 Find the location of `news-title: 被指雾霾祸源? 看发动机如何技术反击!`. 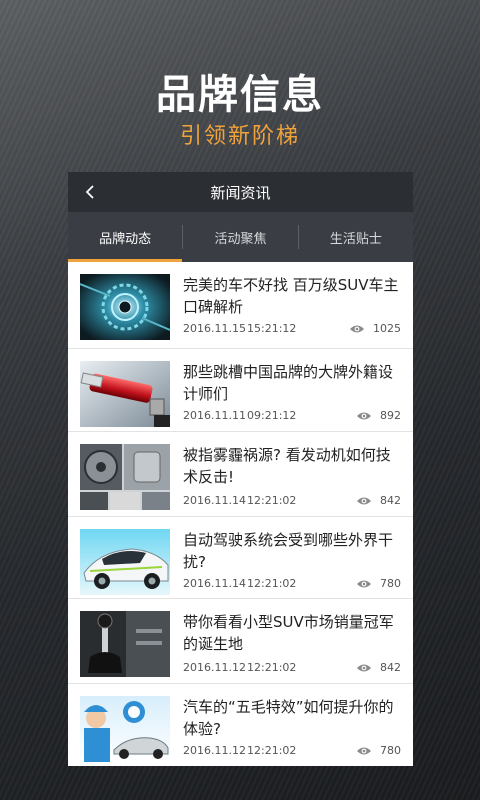

news-title: 被指雾霾祸源? 看发动机如何技术反击! is located at coordinates (287, 466).